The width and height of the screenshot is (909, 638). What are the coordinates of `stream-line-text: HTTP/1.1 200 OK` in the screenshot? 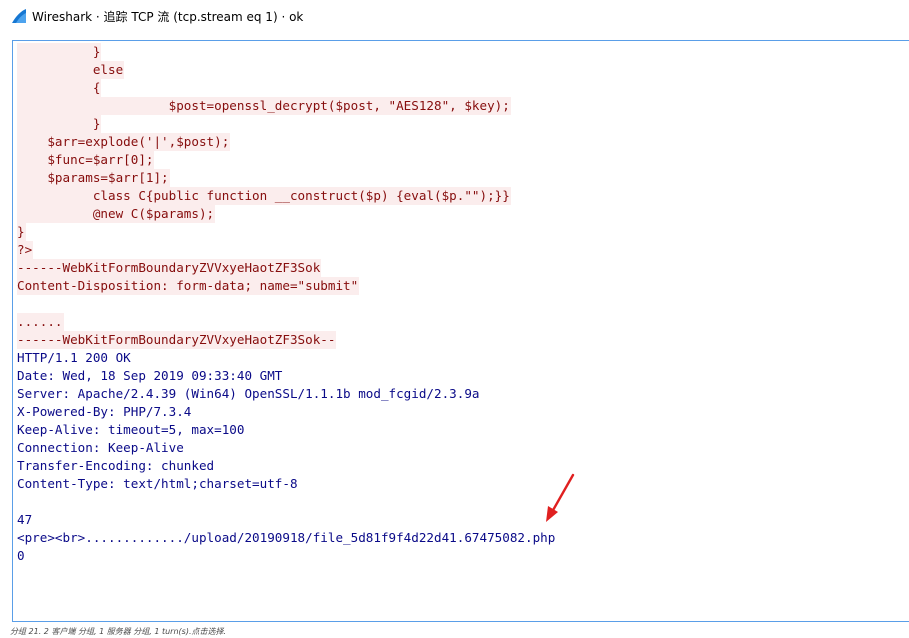 It's located at (74, 357).